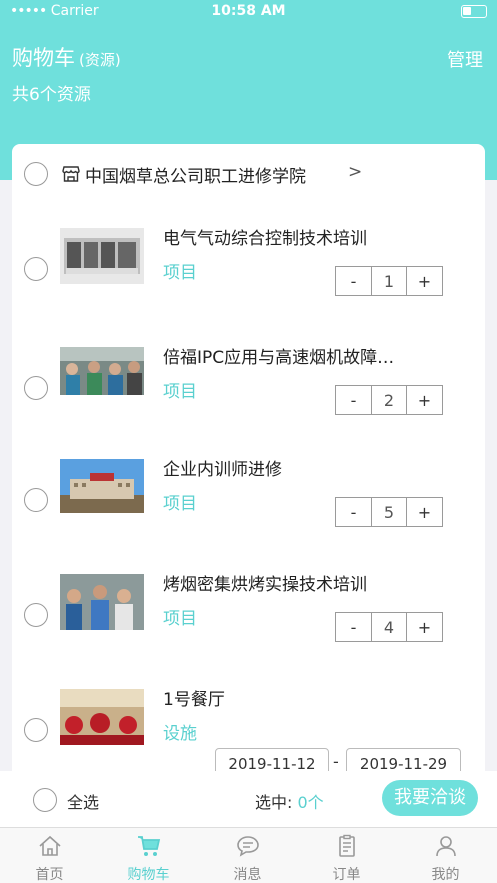  What do you see at coordinates (430, 798) in the screenshot?
I see `negotiate-button: 我要洽谈` at bounding box center [430, 798].